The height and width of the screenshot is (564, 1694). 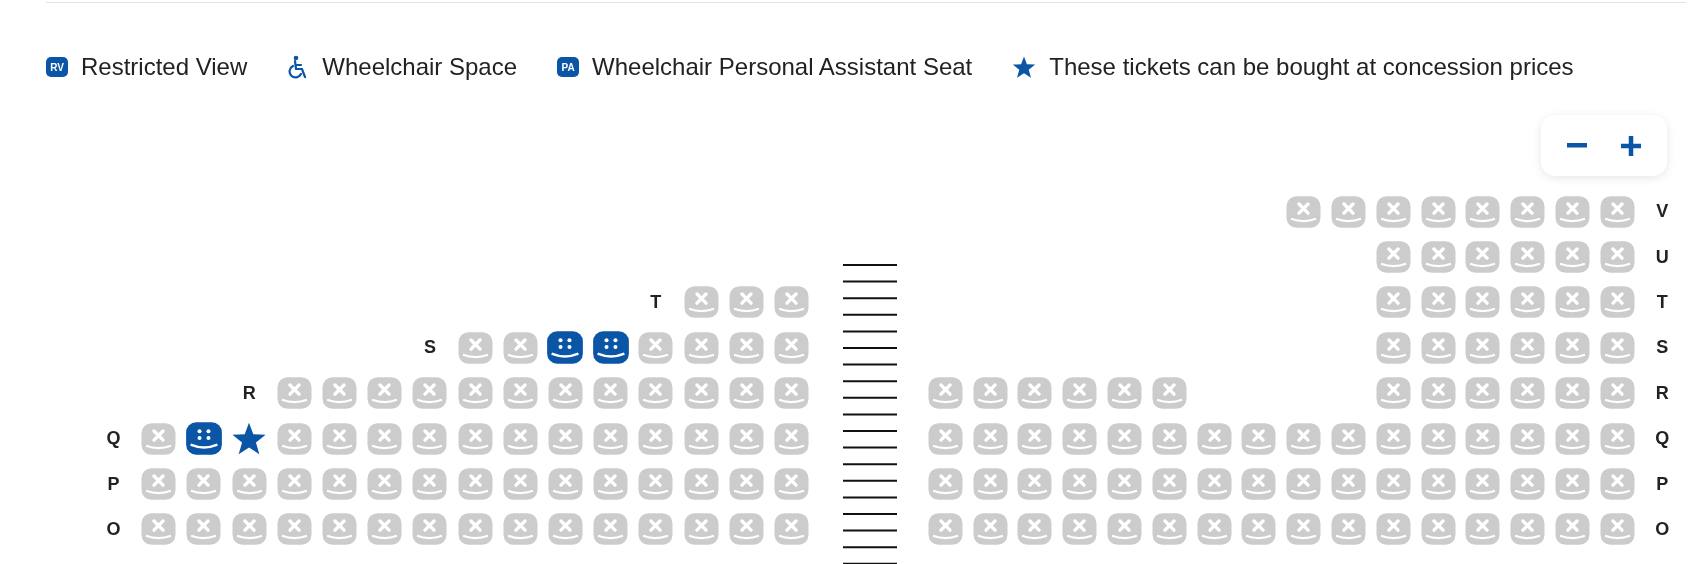 What do you see at coordinates (420, 67) in the screenshot?
I see `legend-label: Wheelchair Space` at bounding box center [420, 67].